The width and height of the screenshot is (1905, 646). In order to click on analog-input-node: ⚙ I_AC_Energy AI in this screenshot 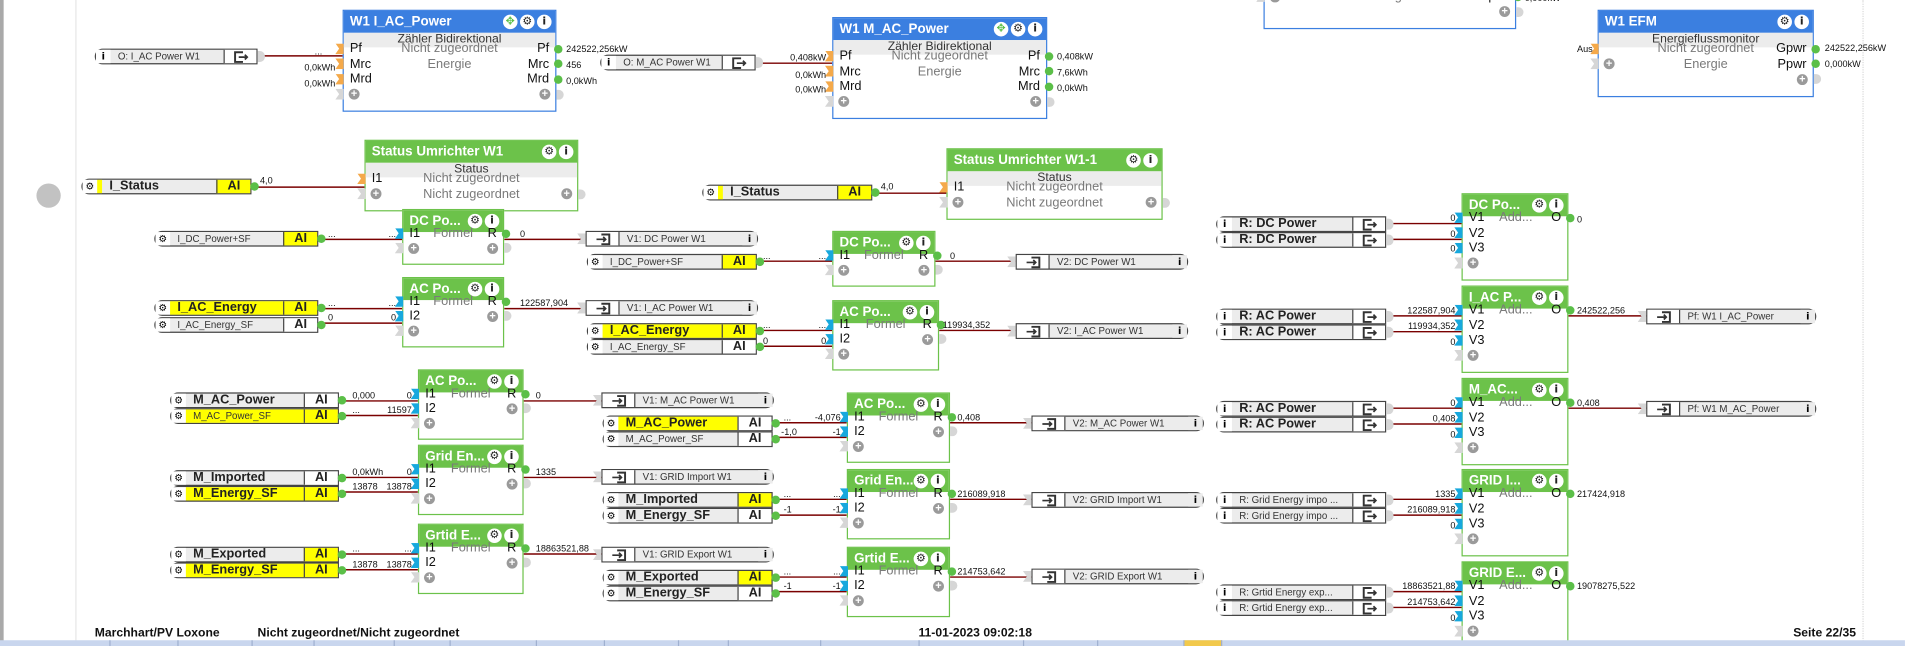, I will do `click(675, 331)`.